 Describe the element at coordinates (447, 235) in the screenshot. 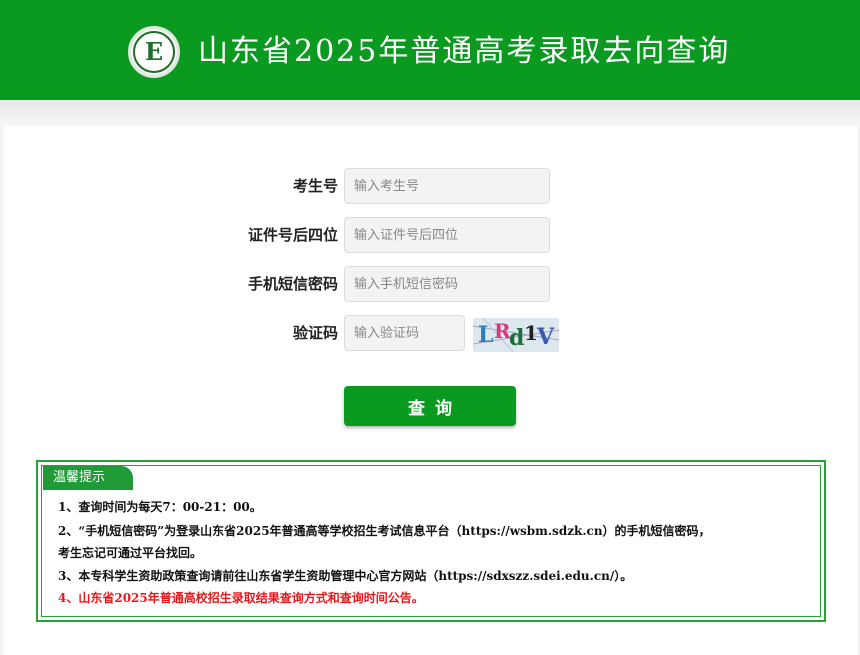

I see `id-last4-input` at that location.